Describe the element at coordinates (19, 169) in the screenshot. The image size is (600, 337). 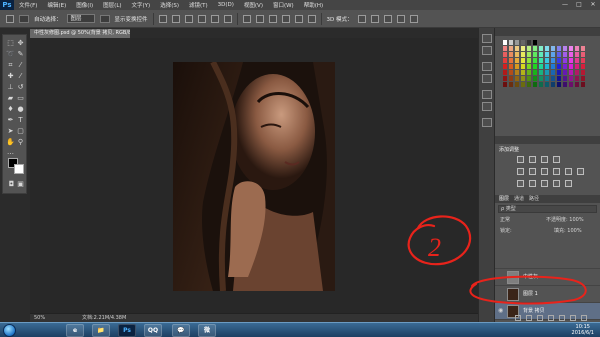
I see `background-color-swatch` at that location.